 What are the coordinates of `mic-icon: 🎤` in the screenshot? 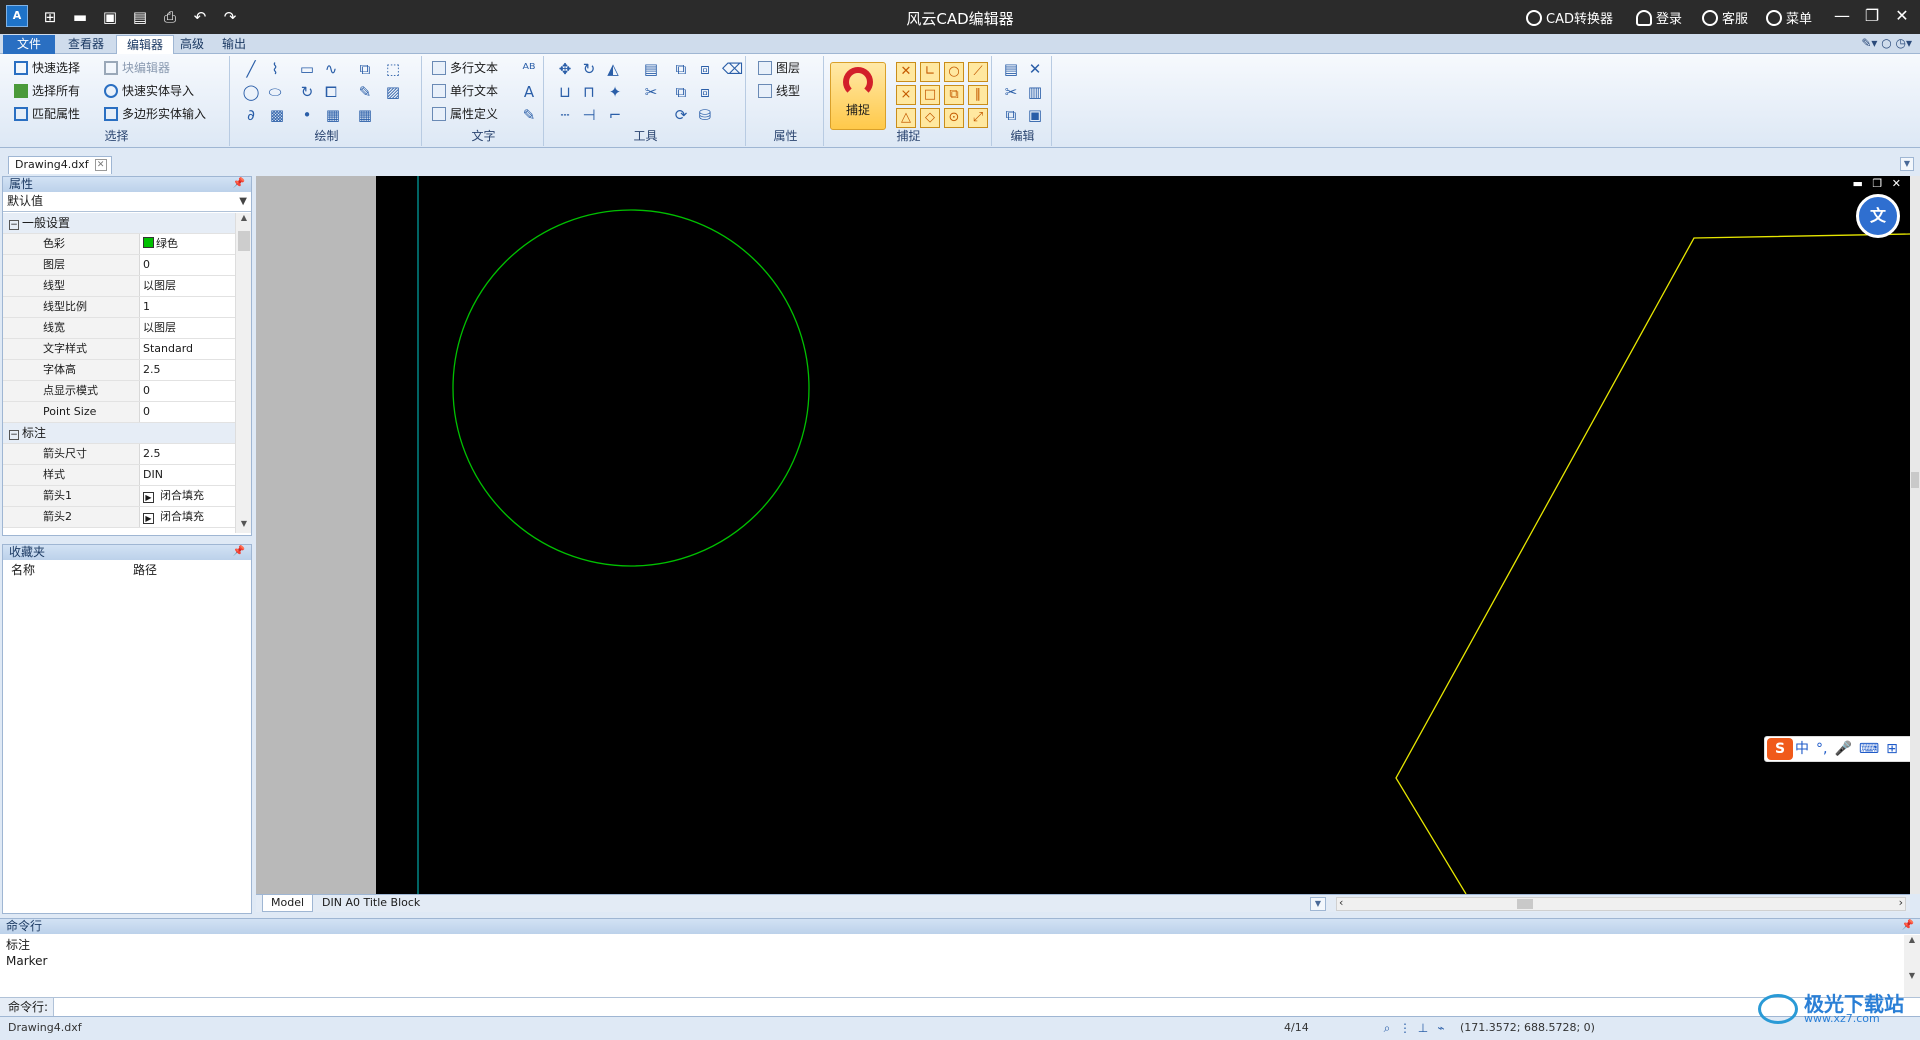 It's located at (1842, 749).